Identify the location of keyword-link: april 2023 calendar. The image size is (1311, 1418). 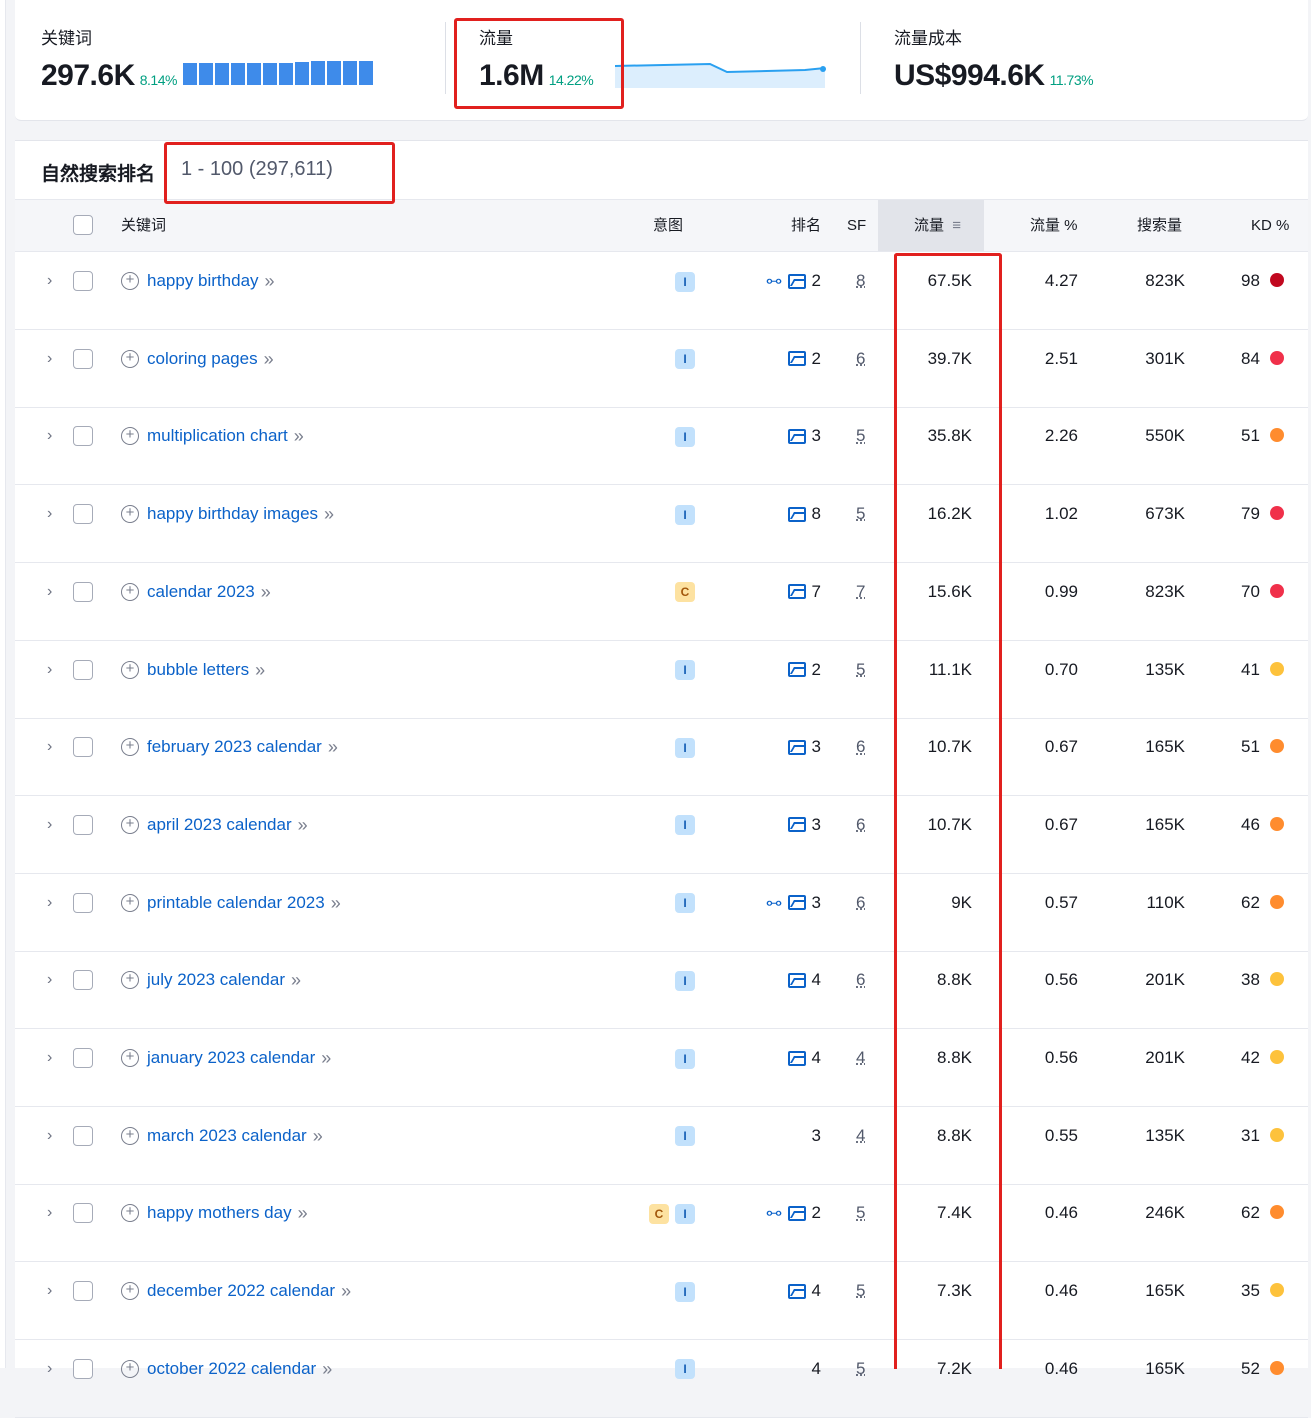
(219, 825).